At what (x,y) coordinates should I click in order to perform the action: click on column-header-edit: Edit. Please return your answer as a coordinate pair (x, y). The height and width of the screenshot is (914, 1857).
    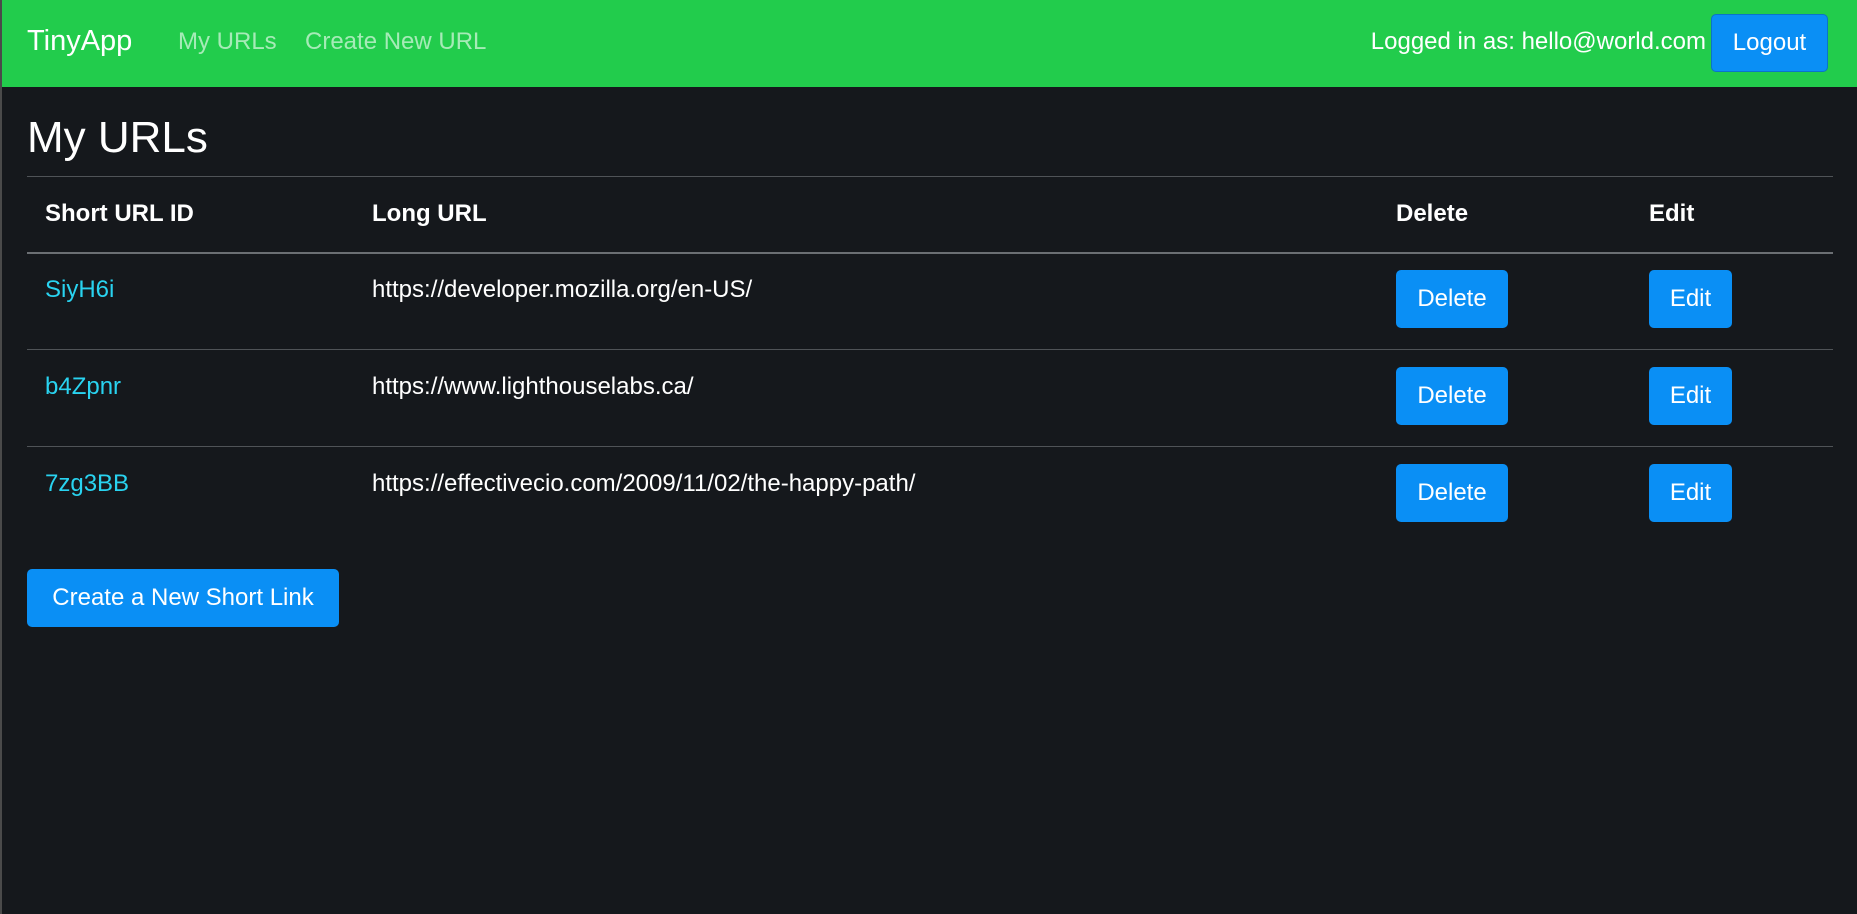
    Looking at the image, I should click on (1672, 213).